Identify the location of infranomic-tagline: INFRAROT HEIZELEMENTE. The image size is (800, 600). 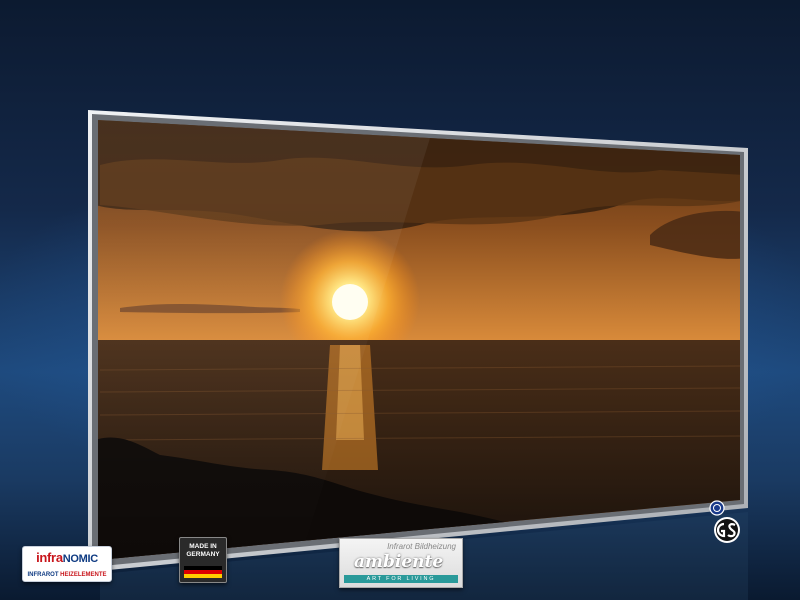
(67, 575).